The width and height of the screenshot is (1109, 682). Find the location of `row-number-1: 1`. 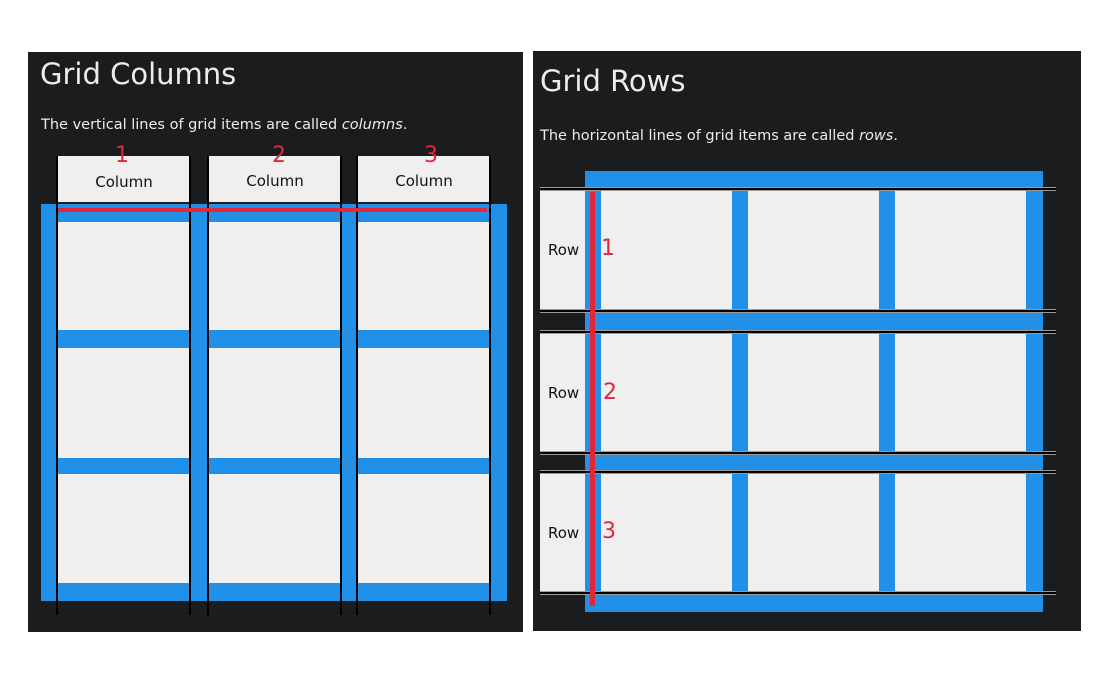

row-number-1: 1 is located at coordinates (608, 248).